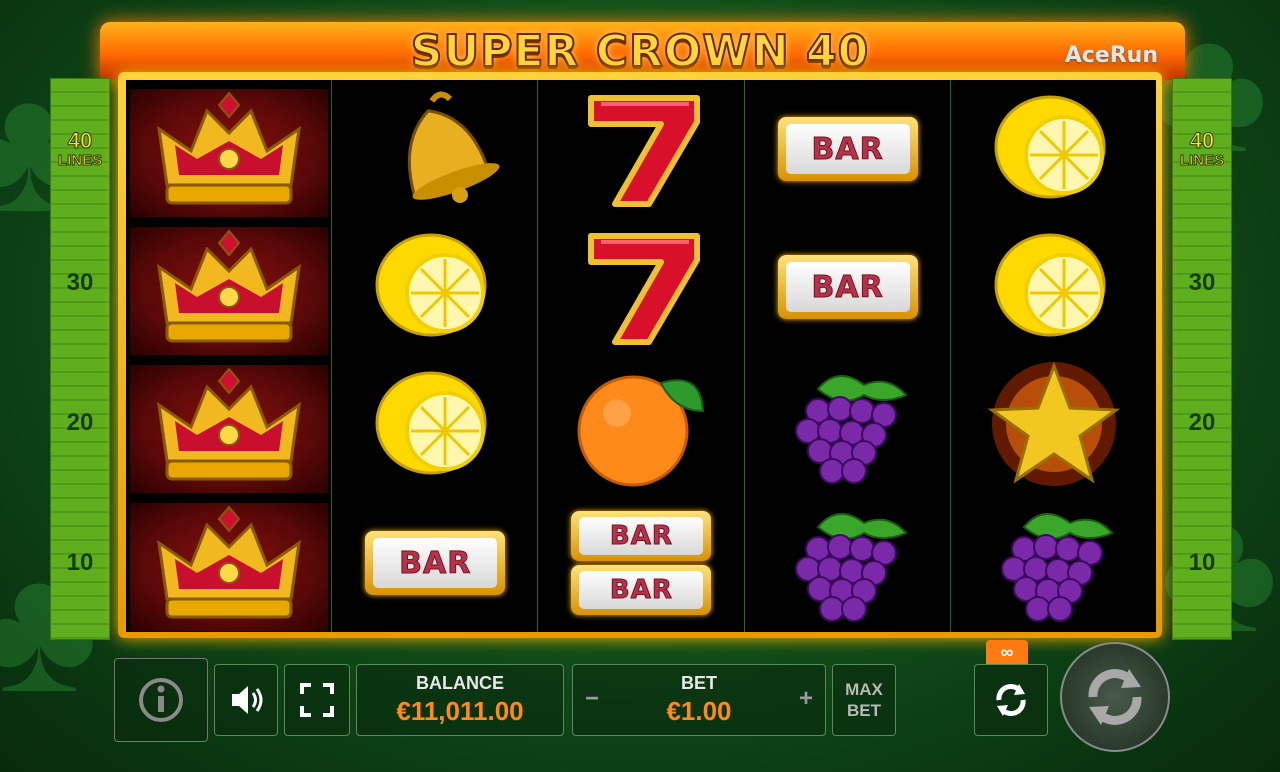 This screenshot has height=772, width=1280. Describe the element at coordinates (1054, 425) in the screenshot. I see `star-icon` at that location.